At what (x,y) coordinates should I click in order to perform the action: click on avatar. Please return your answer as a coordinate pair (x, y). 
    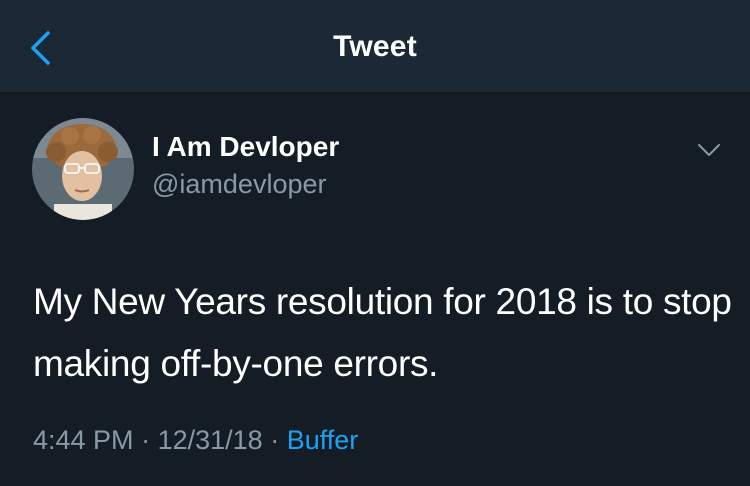
    Looking at the image, I should click on (83, 169).